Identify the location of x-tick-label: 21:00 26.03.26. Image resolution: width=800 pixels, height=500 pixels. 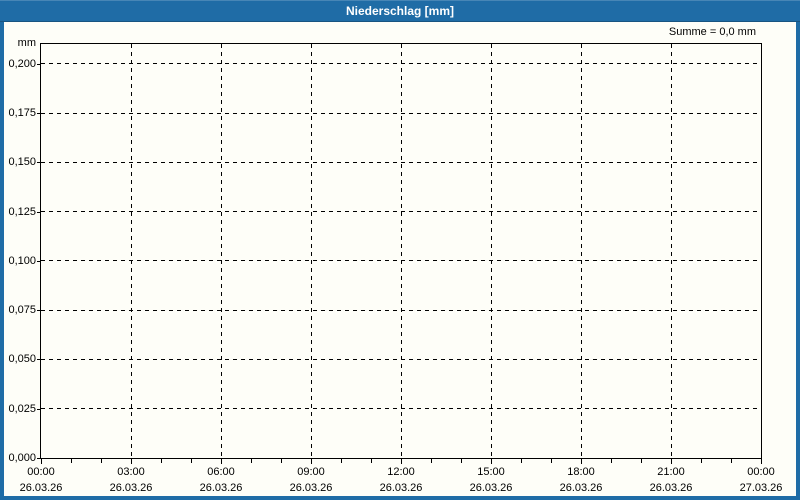
(671, 480).